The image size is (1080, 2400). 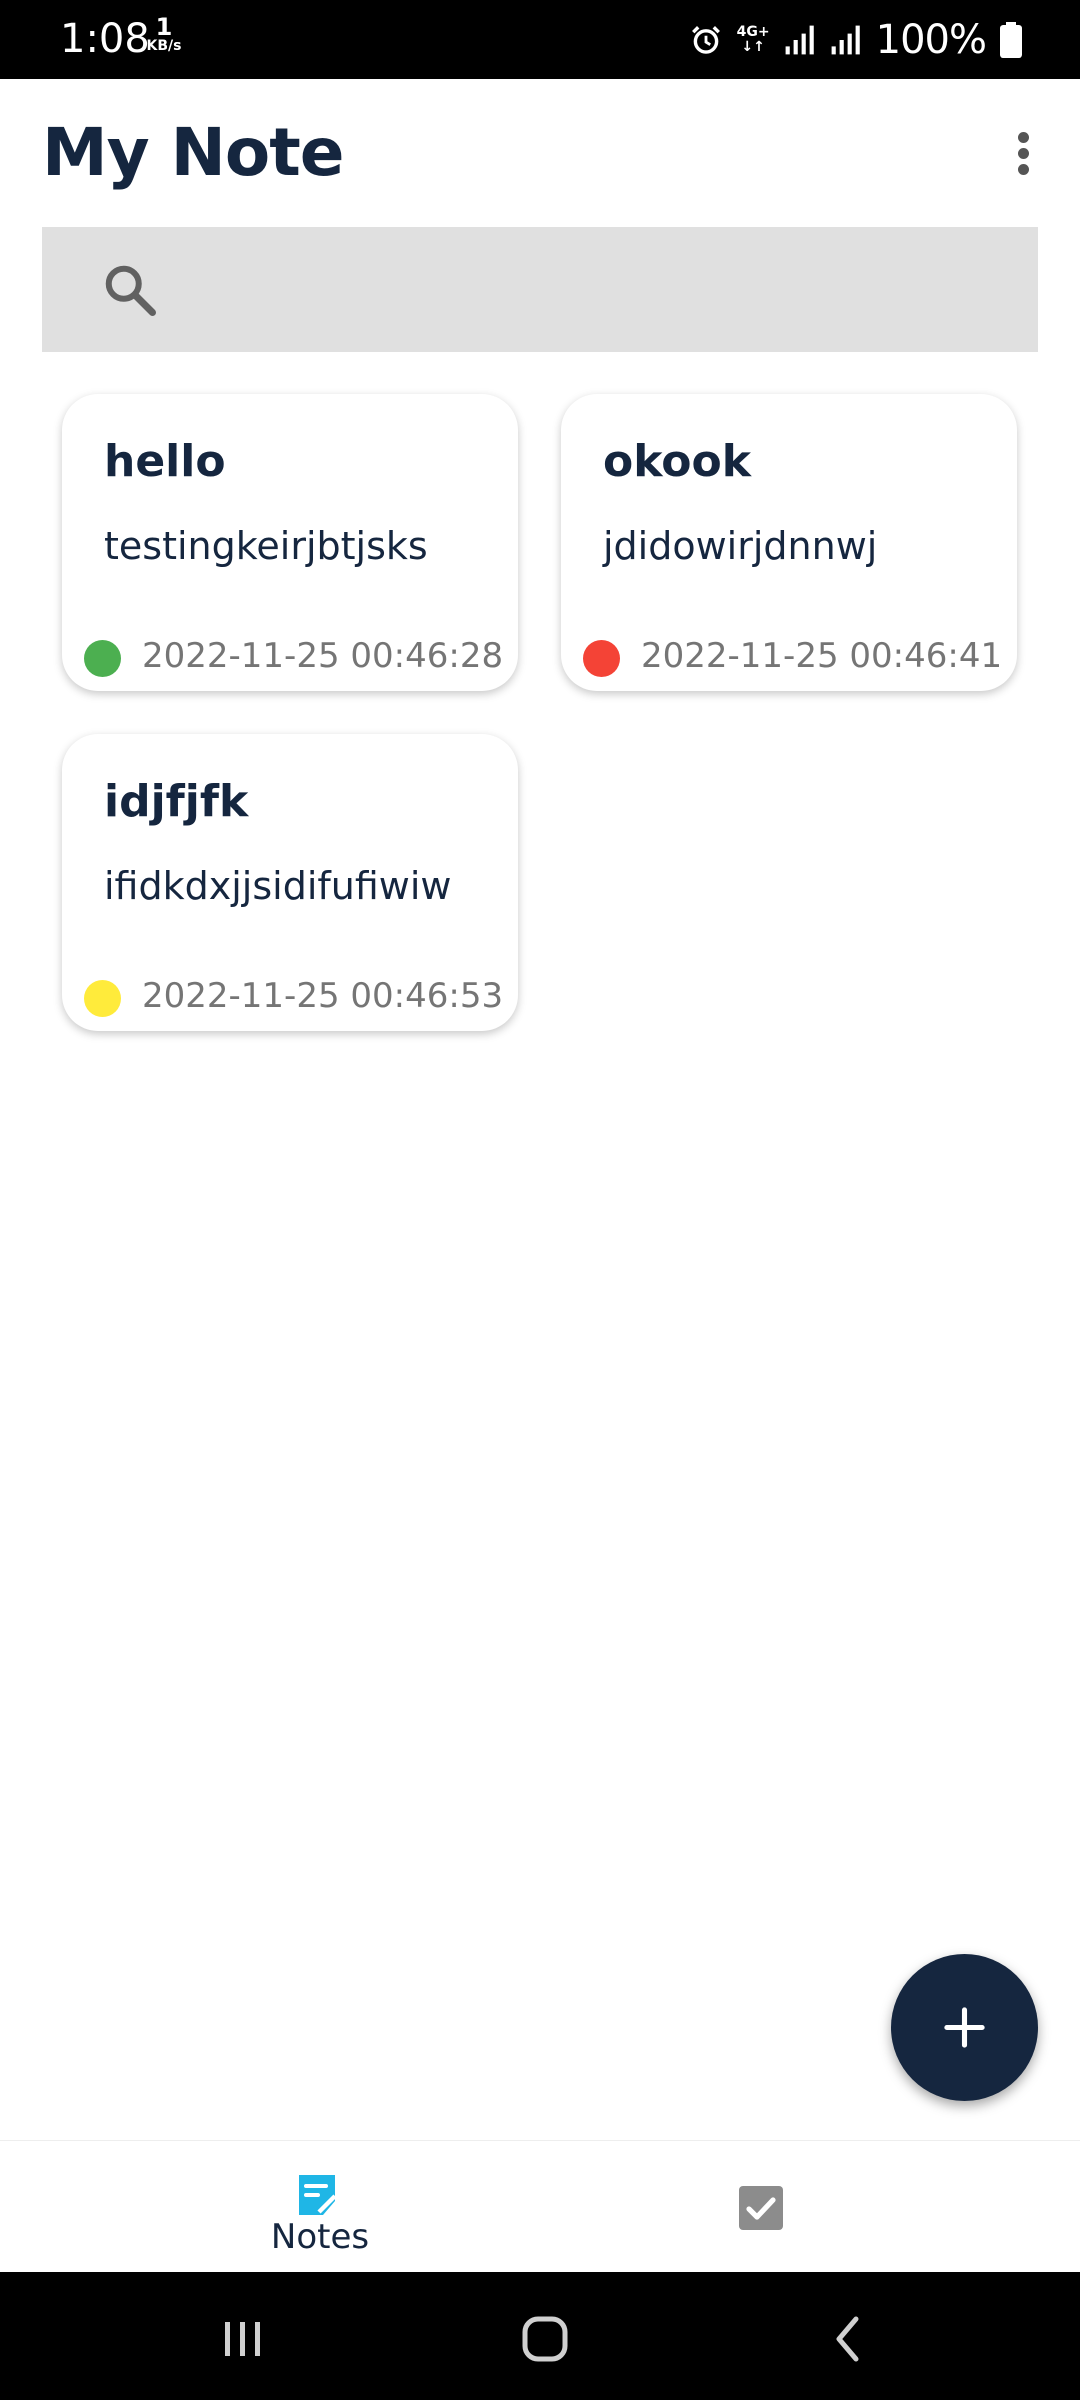 I want to click on add-note-button, so click(x=964, y=2027).